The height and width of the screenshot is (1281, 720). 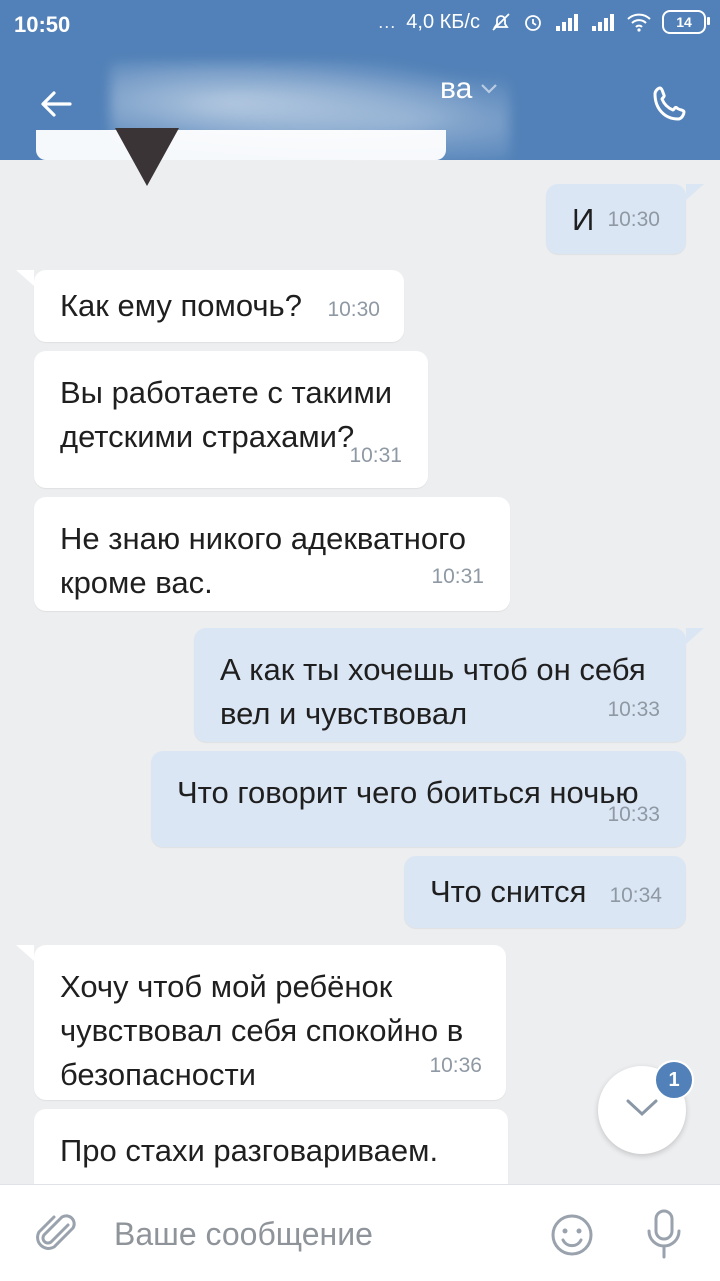 I want to click on message-outgoing: Что снится 10:34, so click(x=545, y=892).